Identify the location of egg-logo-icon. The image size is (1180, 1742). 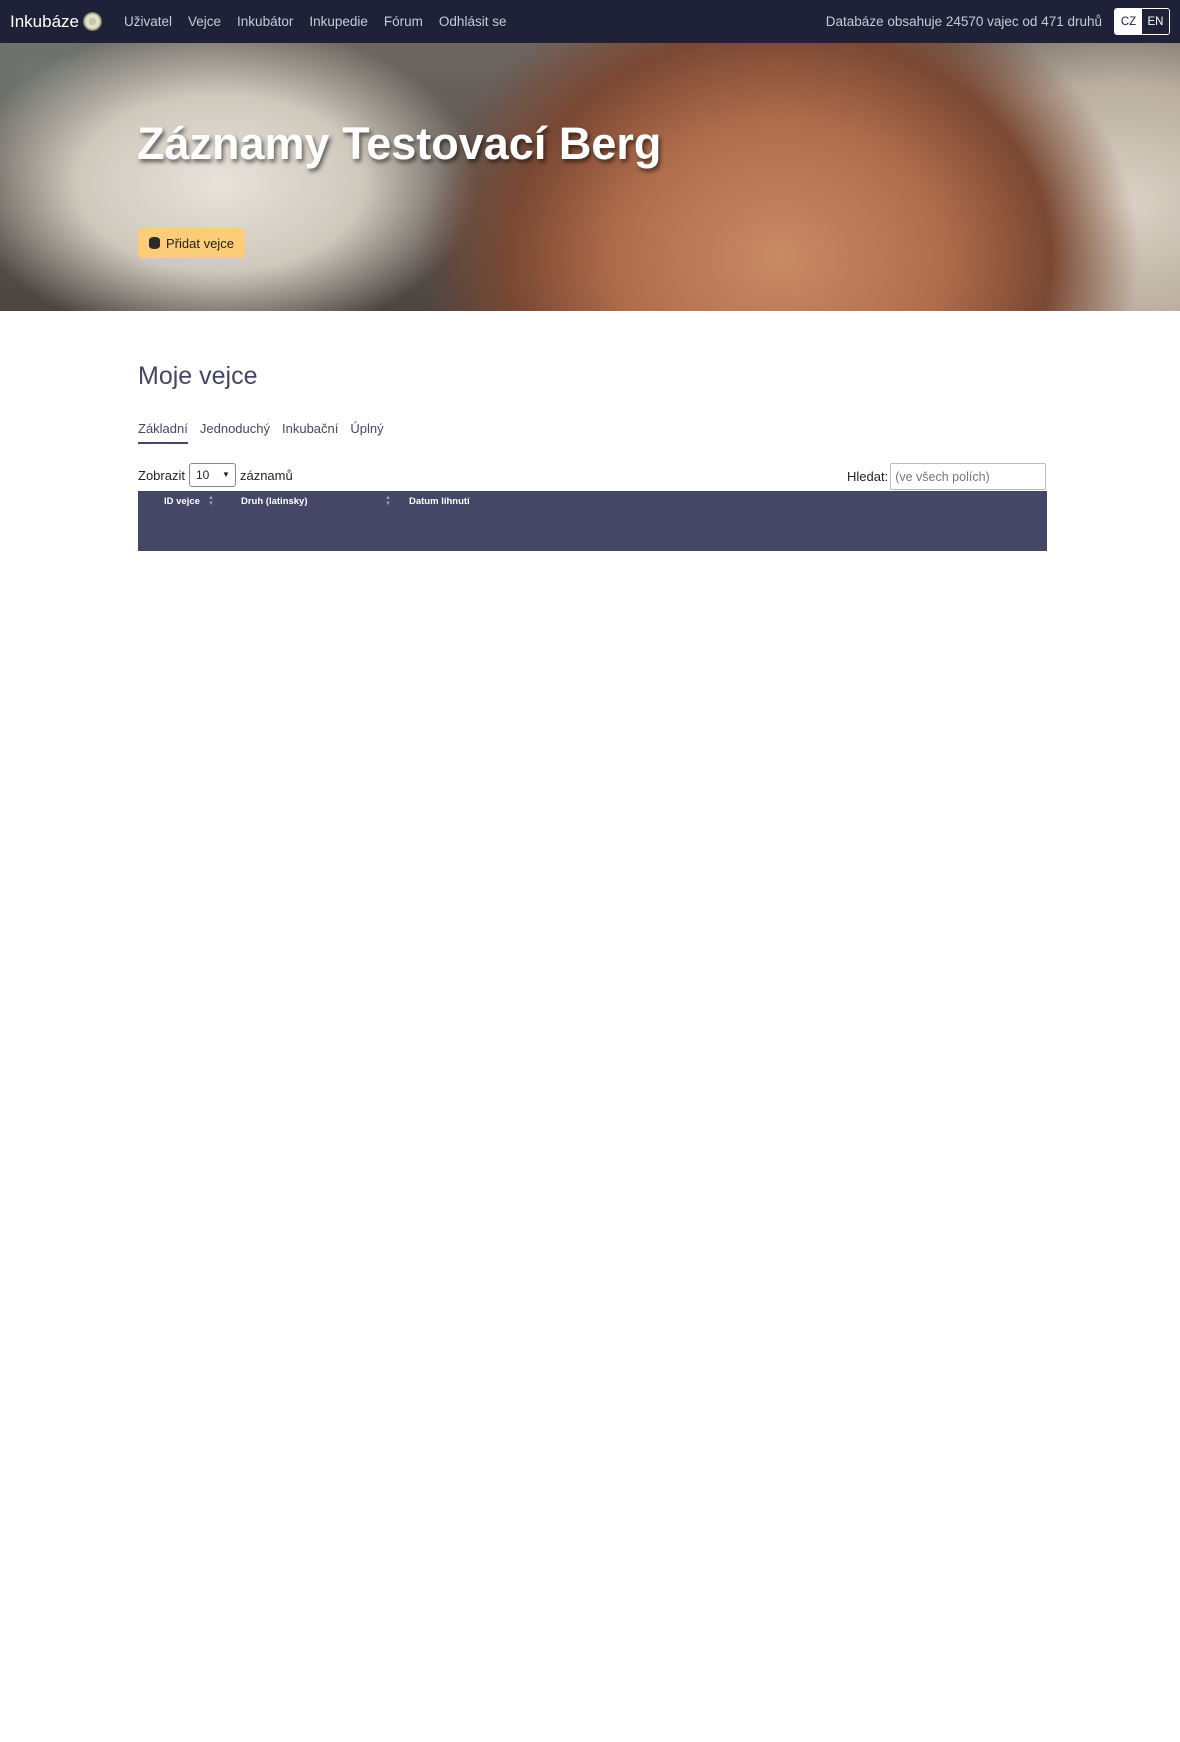
(92, 21).